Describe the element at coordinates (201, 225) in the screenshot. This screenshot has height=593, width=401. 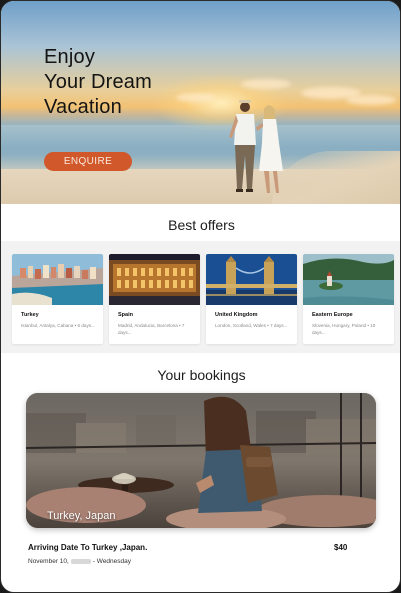
I see `best-offers-heading: Best offers` at that location.